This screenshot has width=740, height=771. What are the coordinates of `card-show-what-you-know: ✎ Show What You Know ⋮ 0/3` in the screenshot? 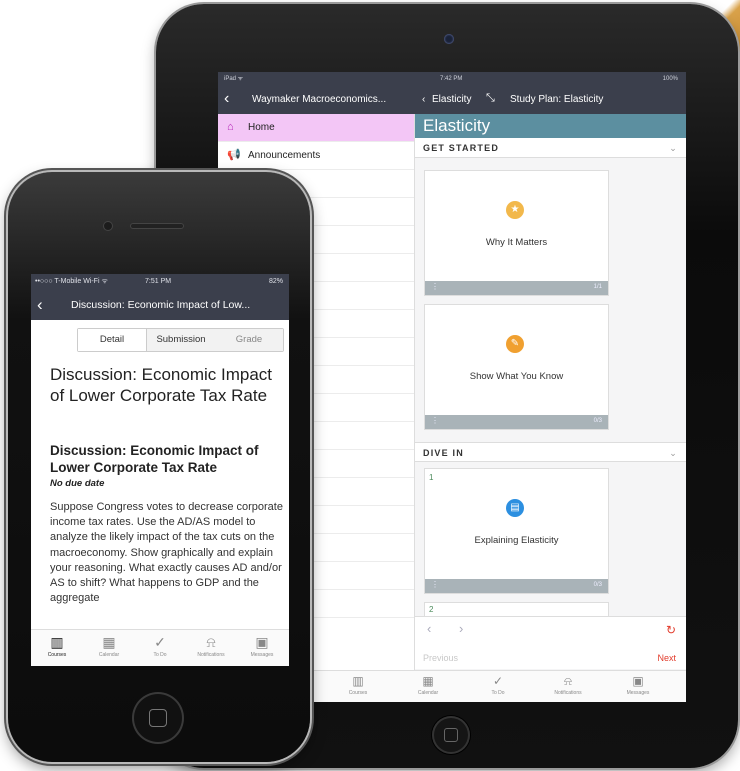 It's located at (516, 367).